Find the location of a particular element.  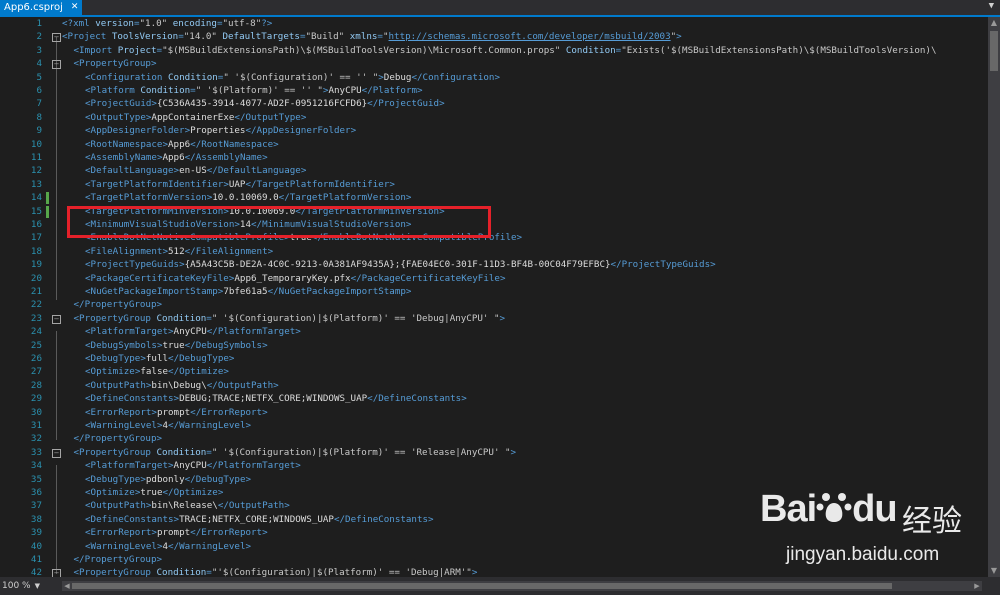

xml-token: DefineConstants is located at coordinates (132, 519).